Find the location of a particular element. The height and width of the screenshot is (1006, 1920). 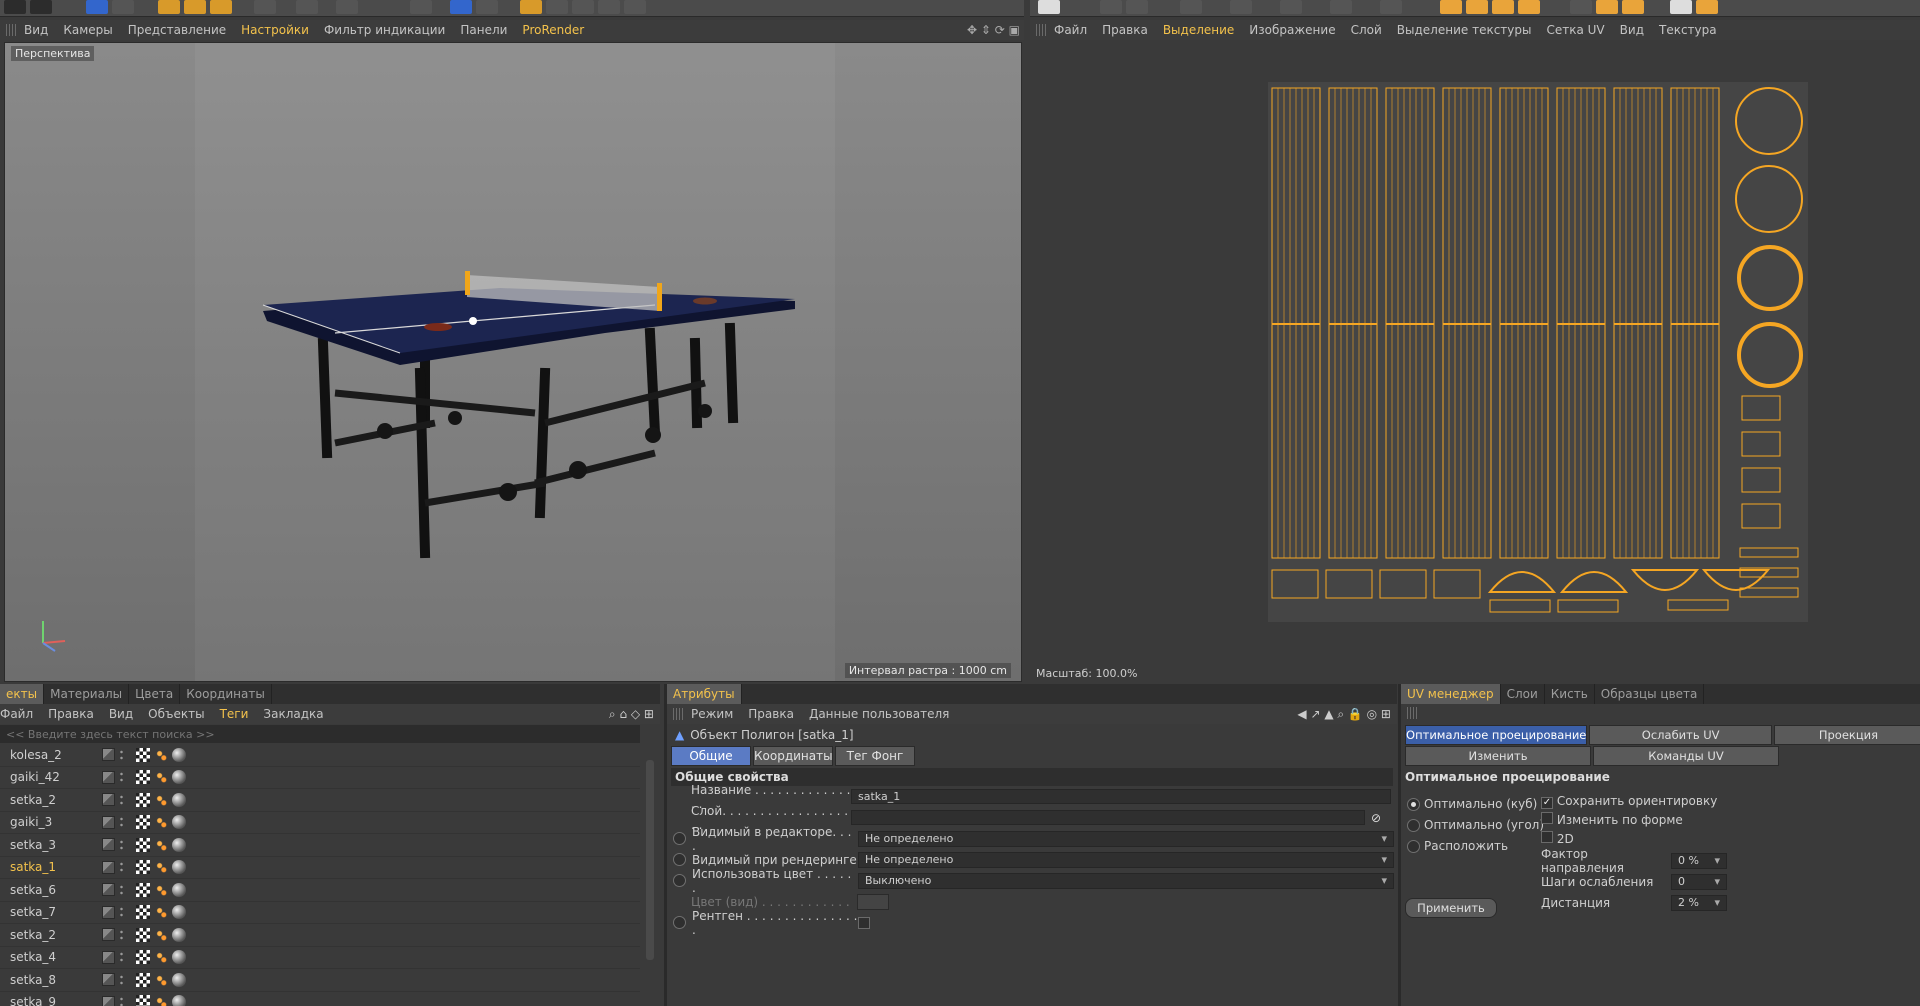

relax-uv-button: Ослабить UV is located at coordinates (1680, 735).